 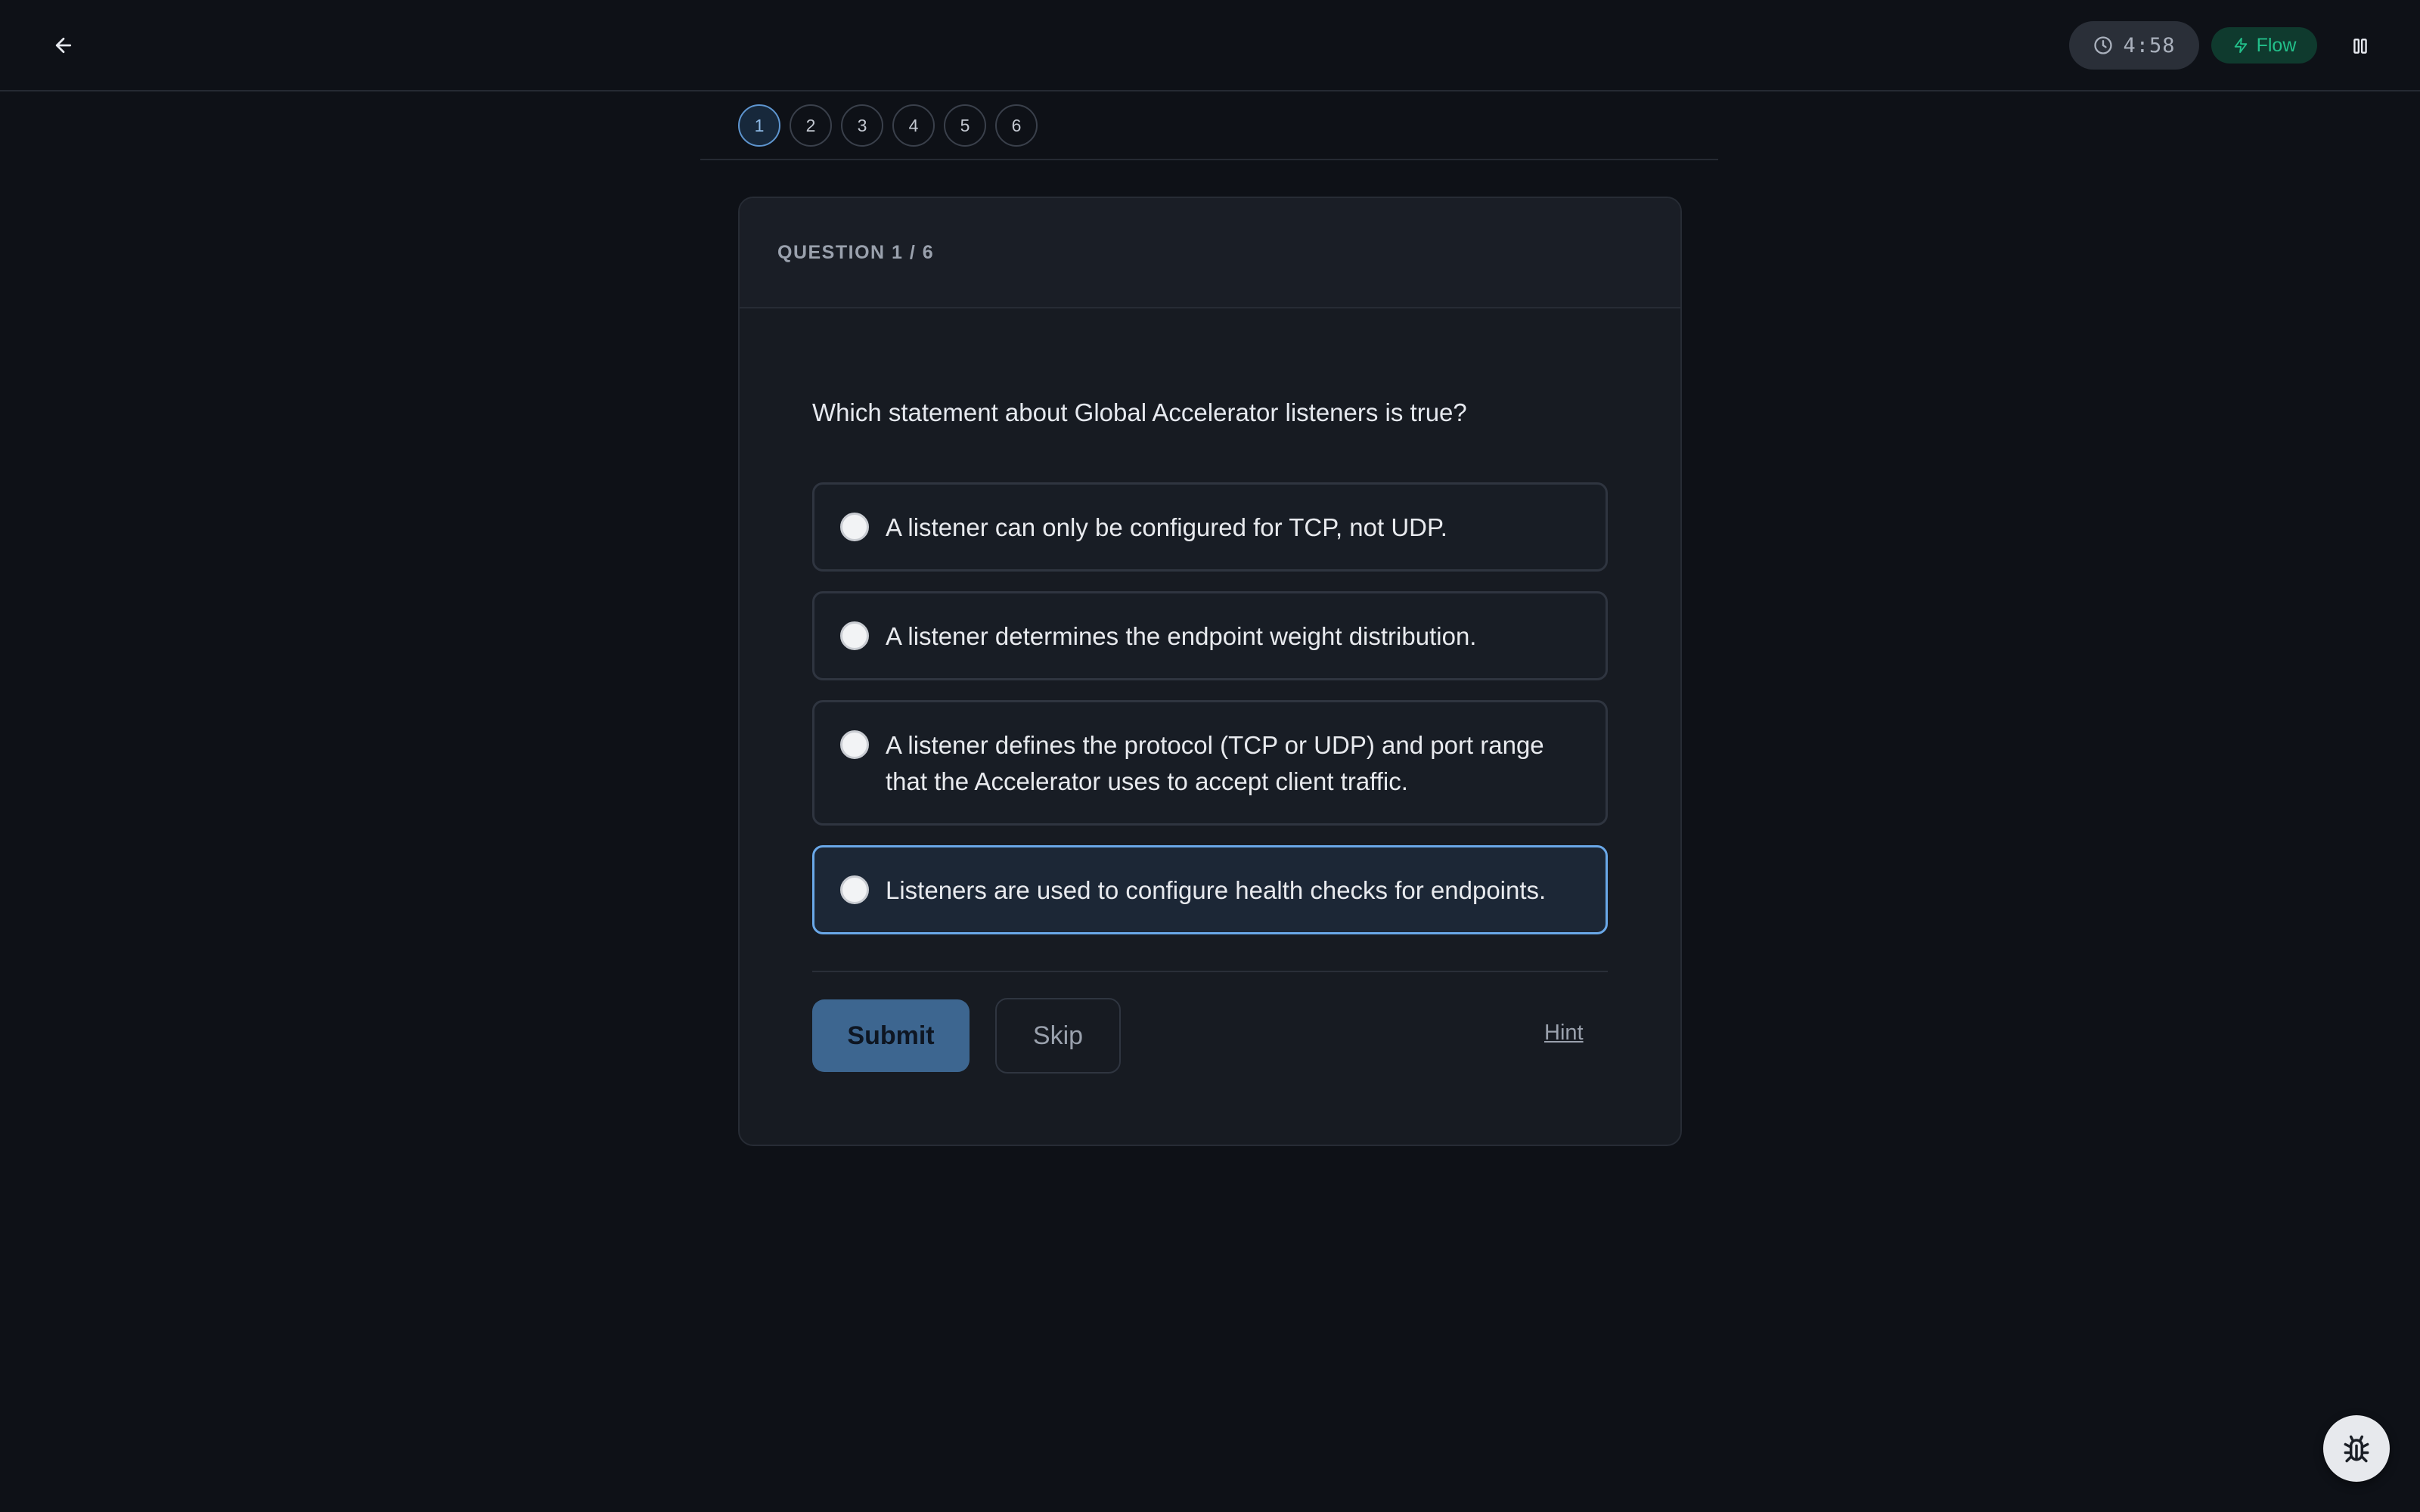 What do you see at coordinates (1564, 1033) in the screenshot?
I see `hint-link: Hint` at bounding box center [1564, 1033].